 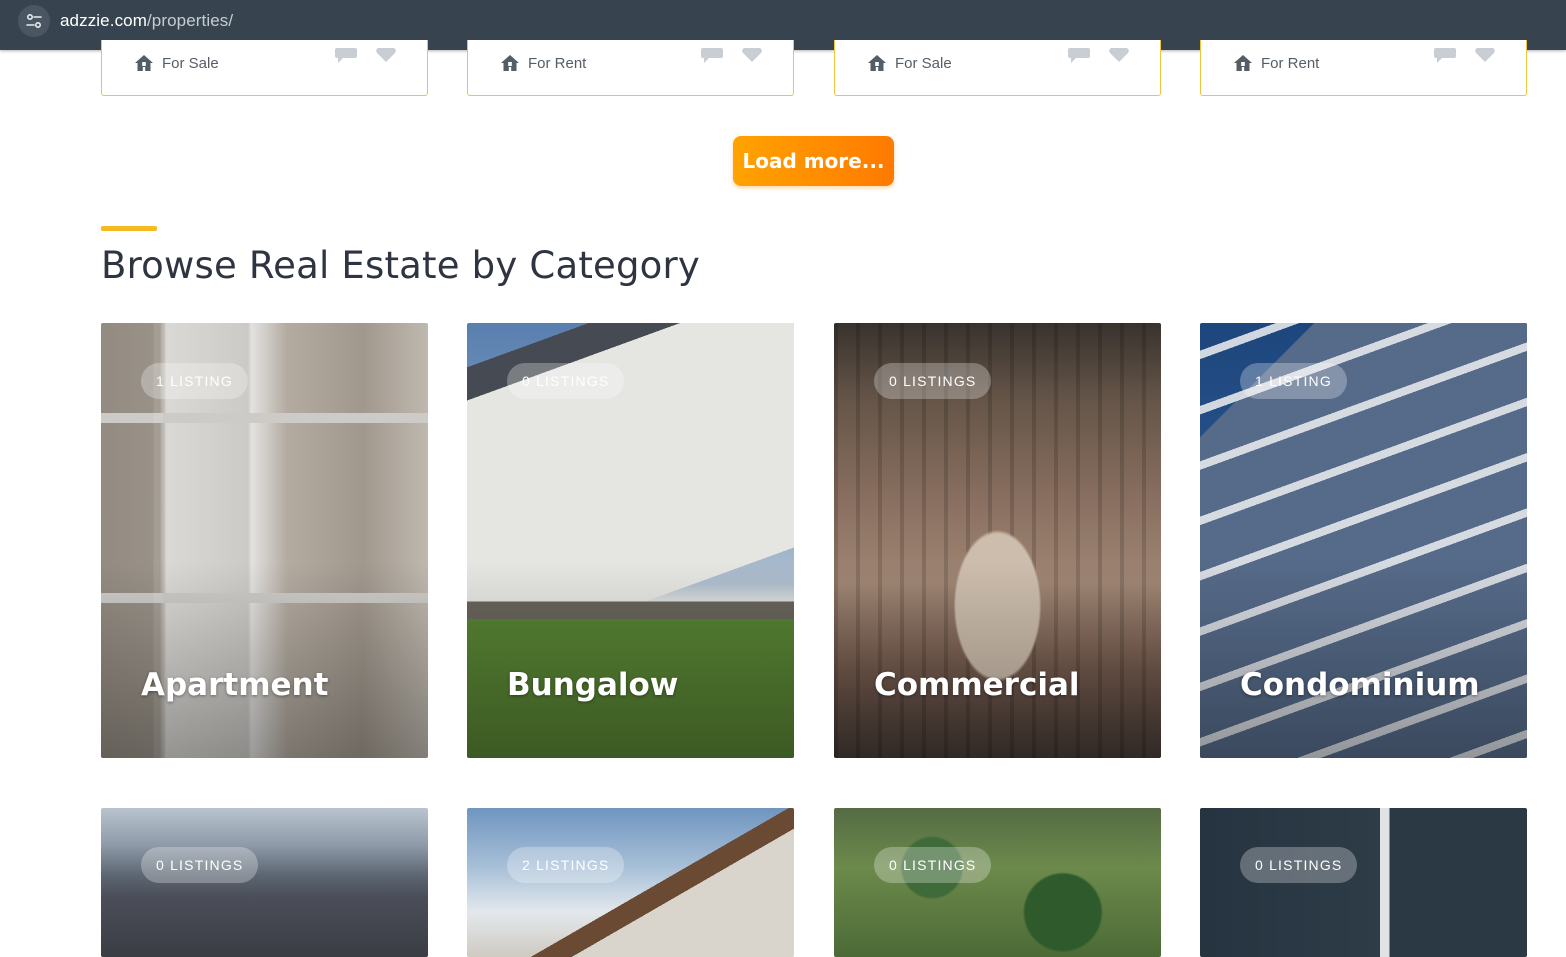 I want to click on category-name: Condominium, so click(x=1360, y=685).